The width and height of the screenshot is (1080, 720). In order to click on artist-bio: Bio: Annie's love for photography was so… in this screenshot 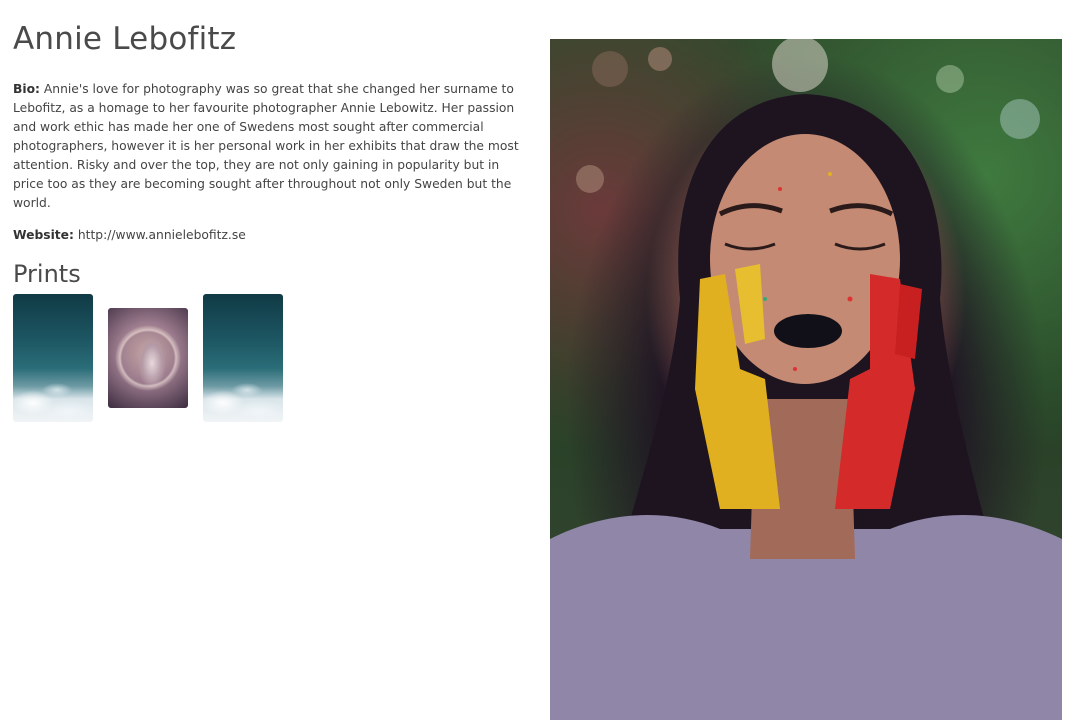, I will do `click(268, 146)`.